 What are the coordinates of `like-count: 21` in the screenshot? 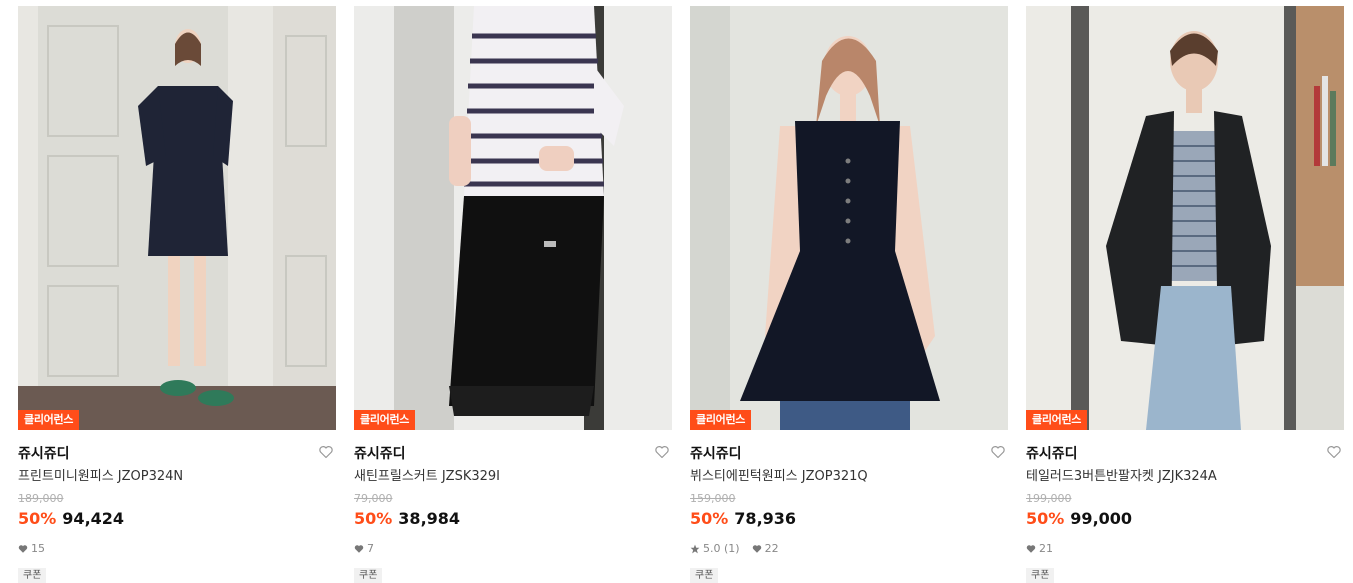 It's located at (1046, 548).